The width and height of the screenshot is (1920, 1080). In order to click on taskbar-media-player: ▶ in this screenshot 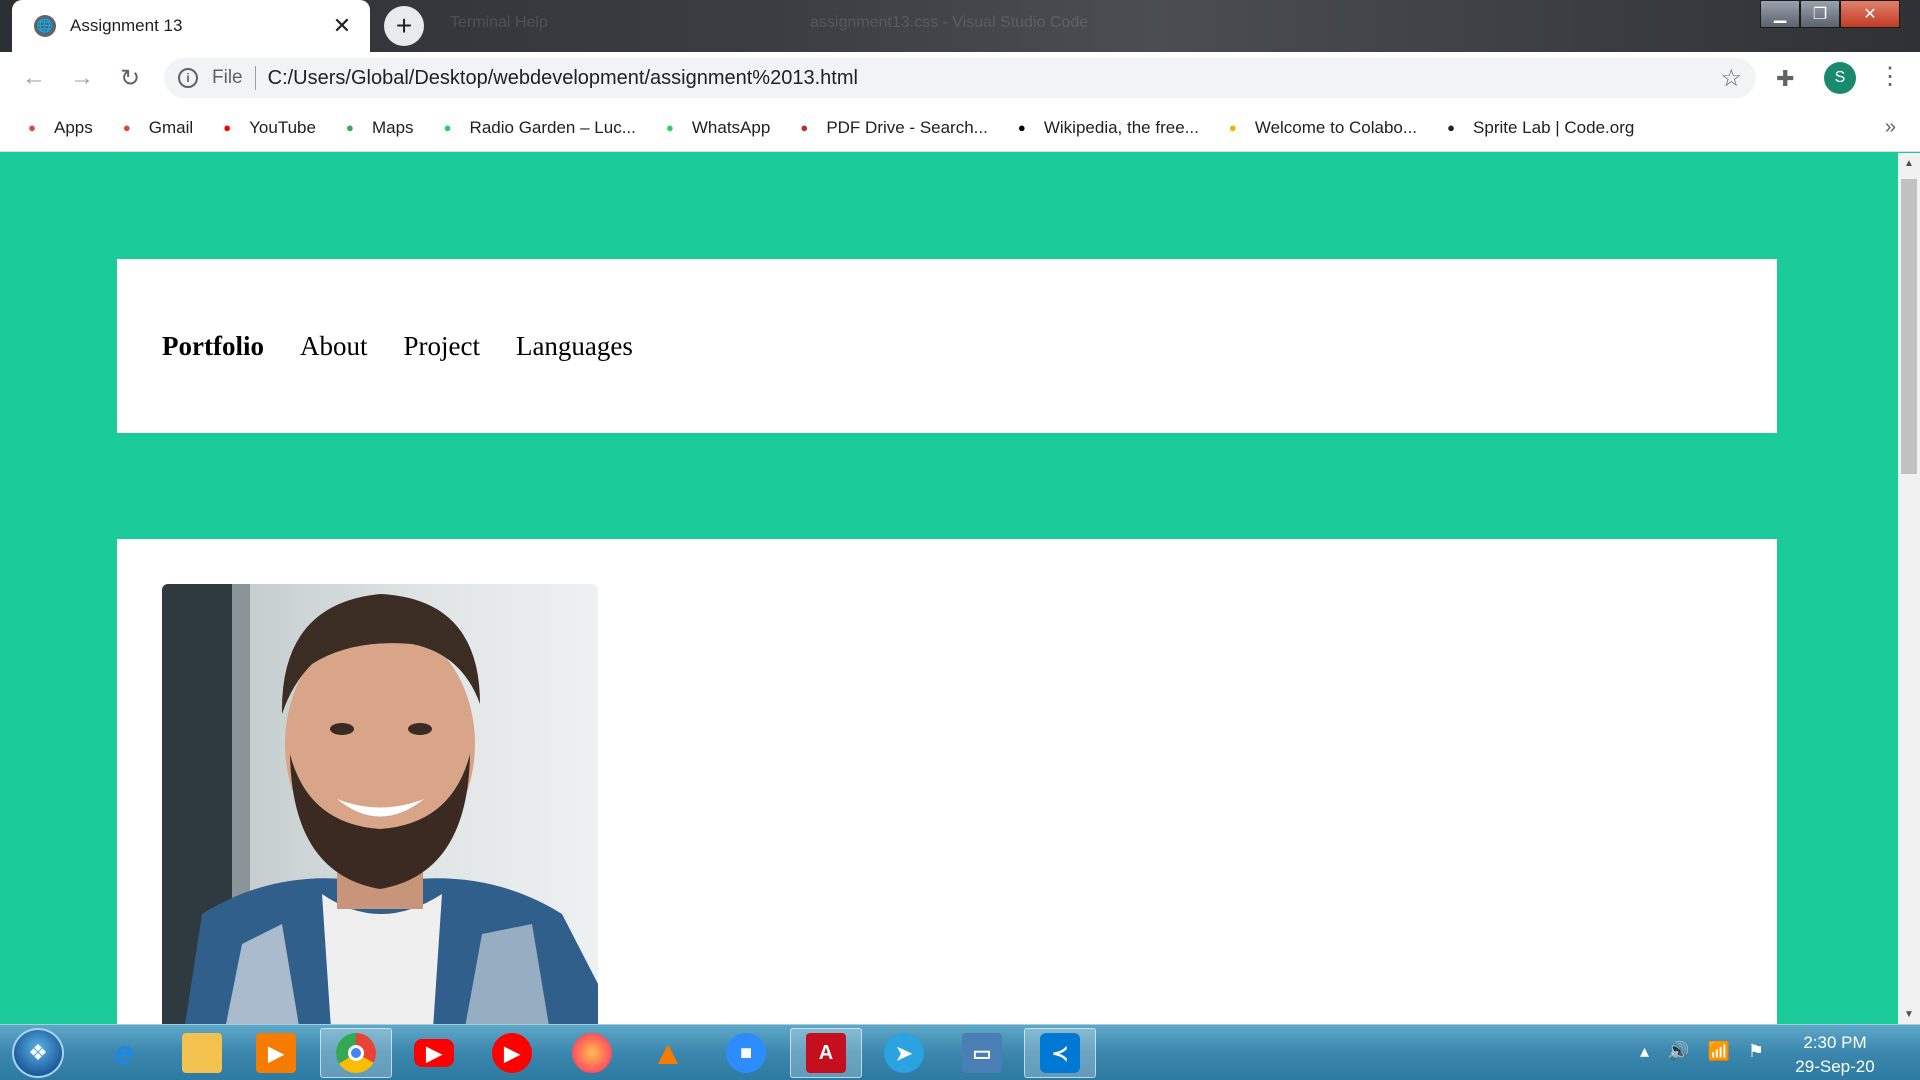, I will do `click(276, 1053)`.